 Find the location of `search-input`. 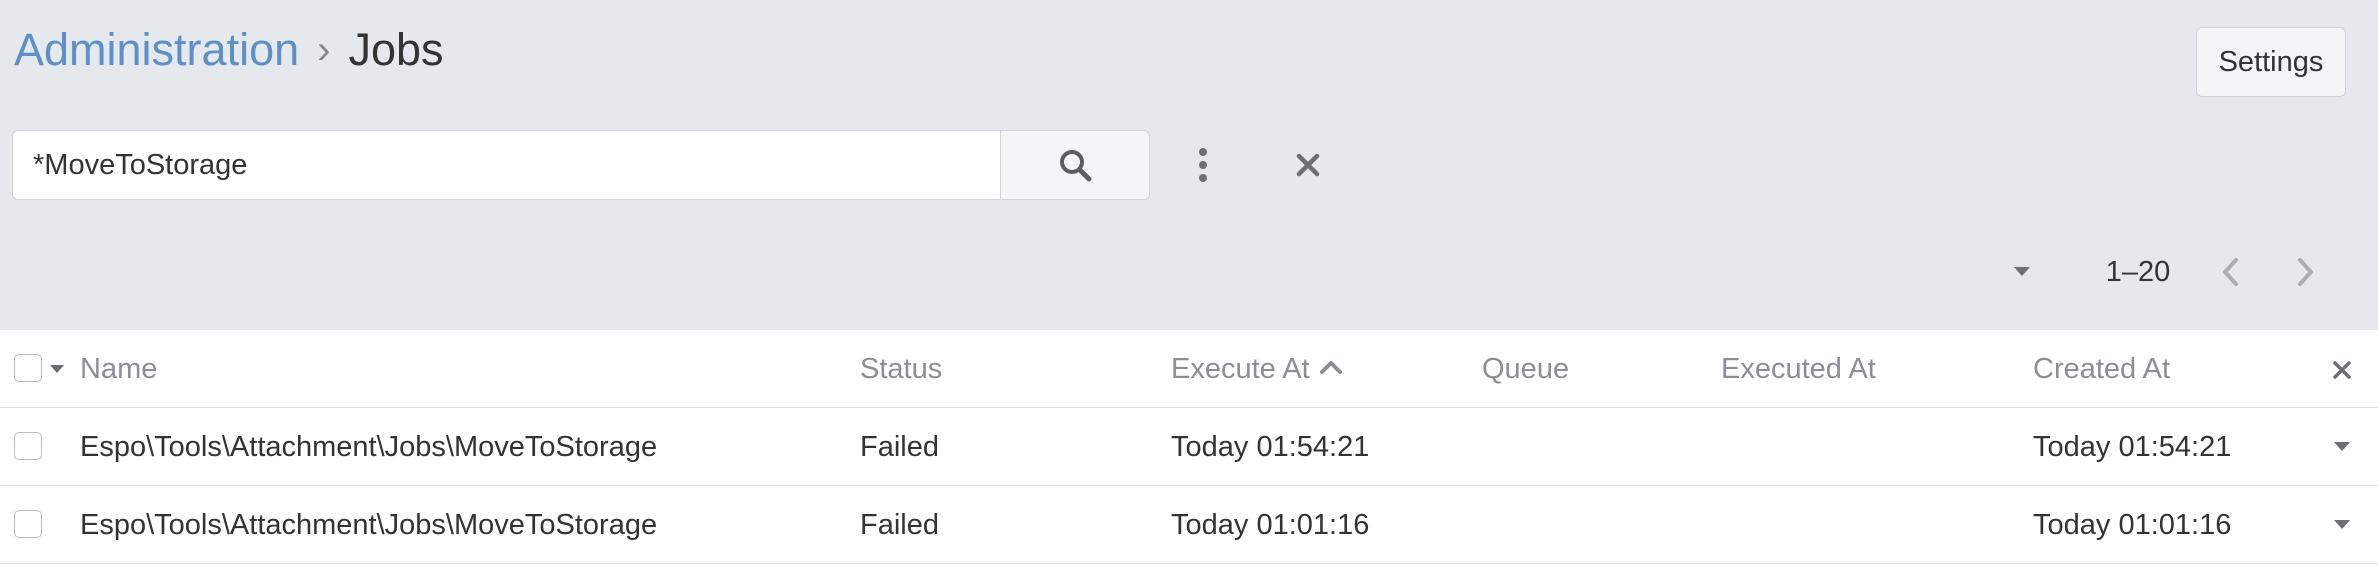

search-input is located at coordinates (506, 165).